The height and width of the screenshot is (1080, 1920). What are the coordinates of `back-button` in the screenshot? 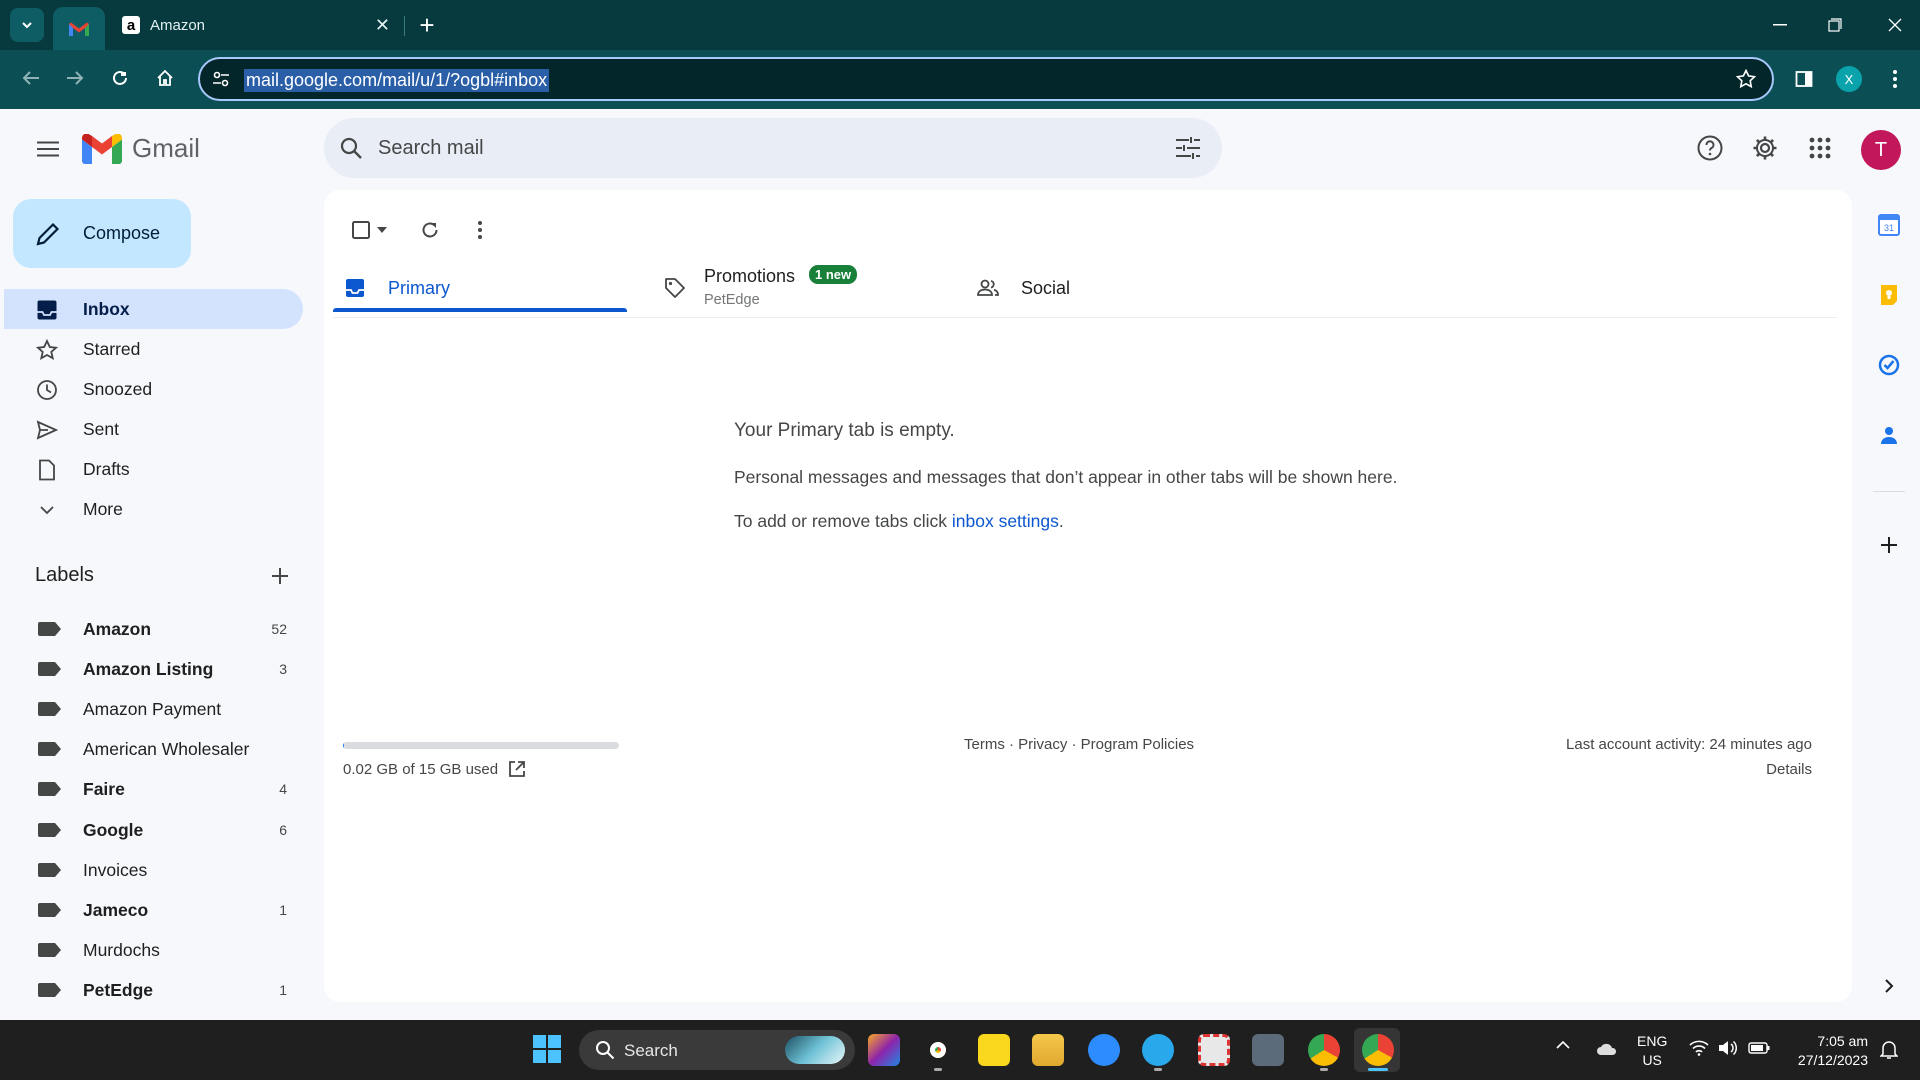 It's located at (31, 78).